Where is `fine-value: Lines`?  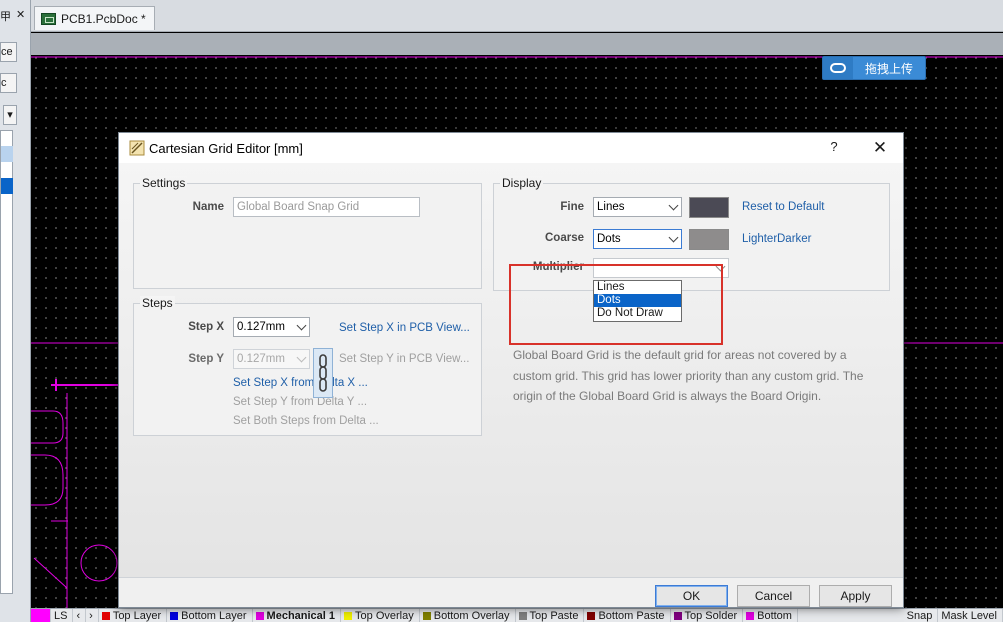 fine-value: Lines is located at coordinates (611, 207).